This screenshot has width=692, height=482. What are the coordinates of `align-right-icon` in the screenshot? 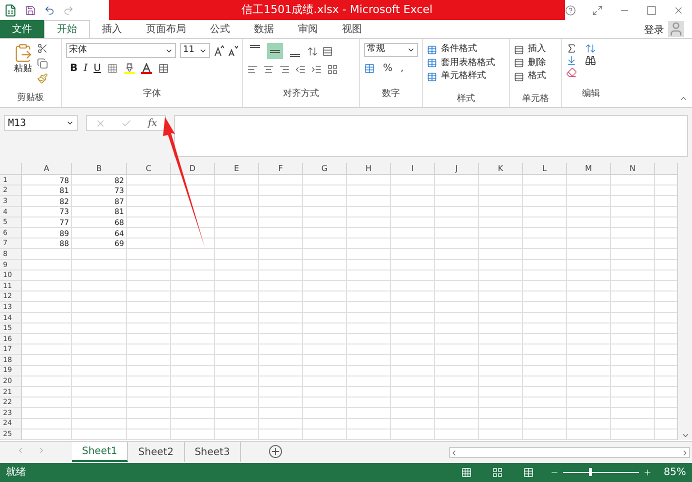 It's located at (284, 69).